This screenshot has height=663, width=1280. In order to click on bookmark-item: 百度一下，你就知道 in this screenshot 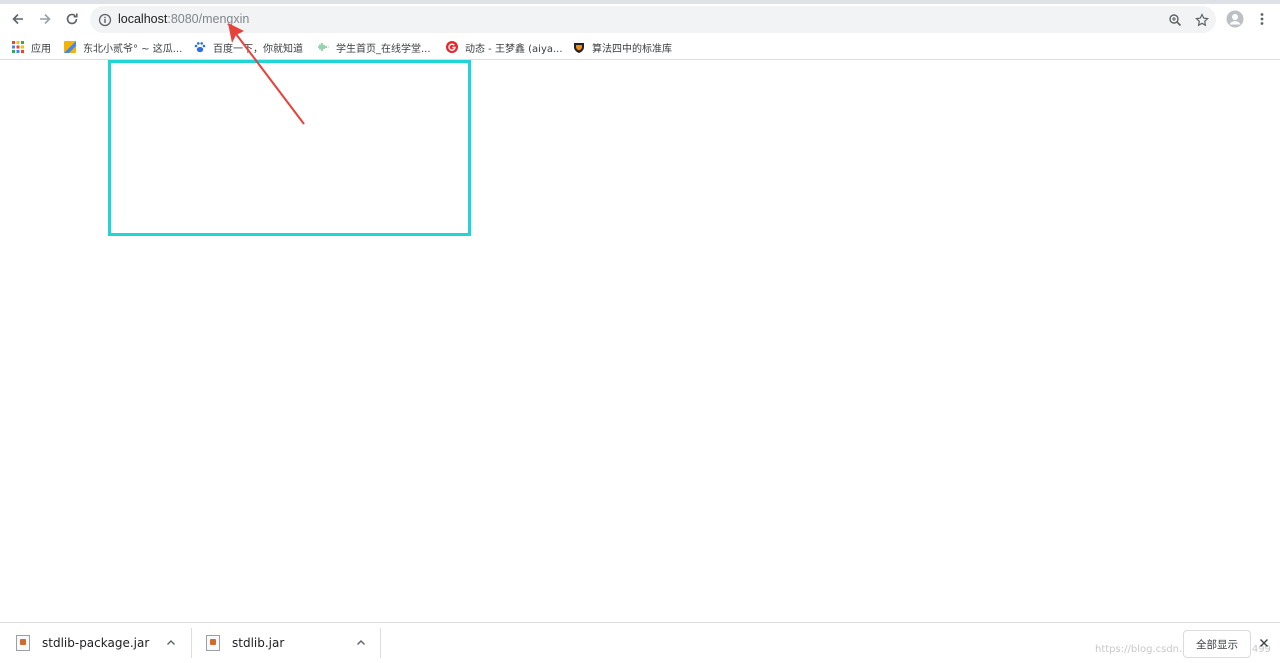, I will do `click(248, 47)`.